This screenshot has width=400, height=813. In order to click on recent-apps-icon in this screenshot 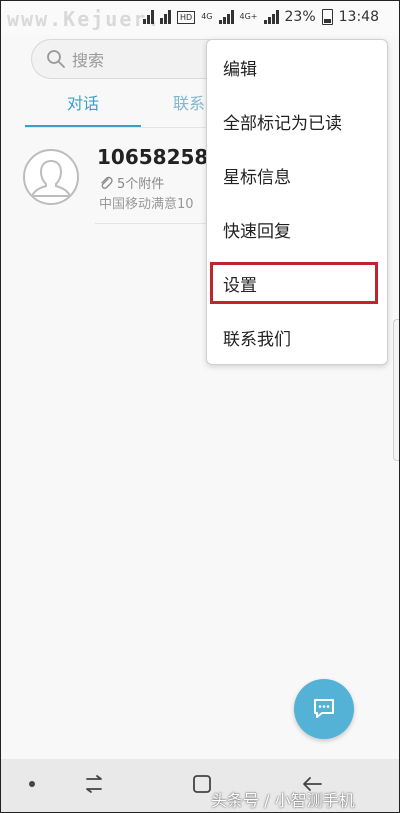, I will do `click(94, 784)`.